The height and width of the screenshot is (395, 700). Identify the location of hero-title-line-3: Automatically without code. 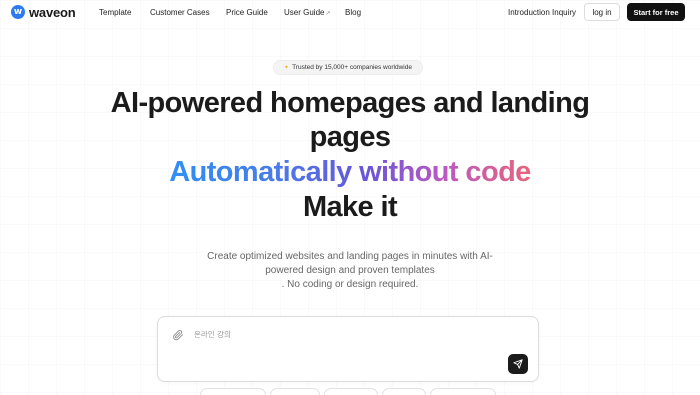
(350, 172).